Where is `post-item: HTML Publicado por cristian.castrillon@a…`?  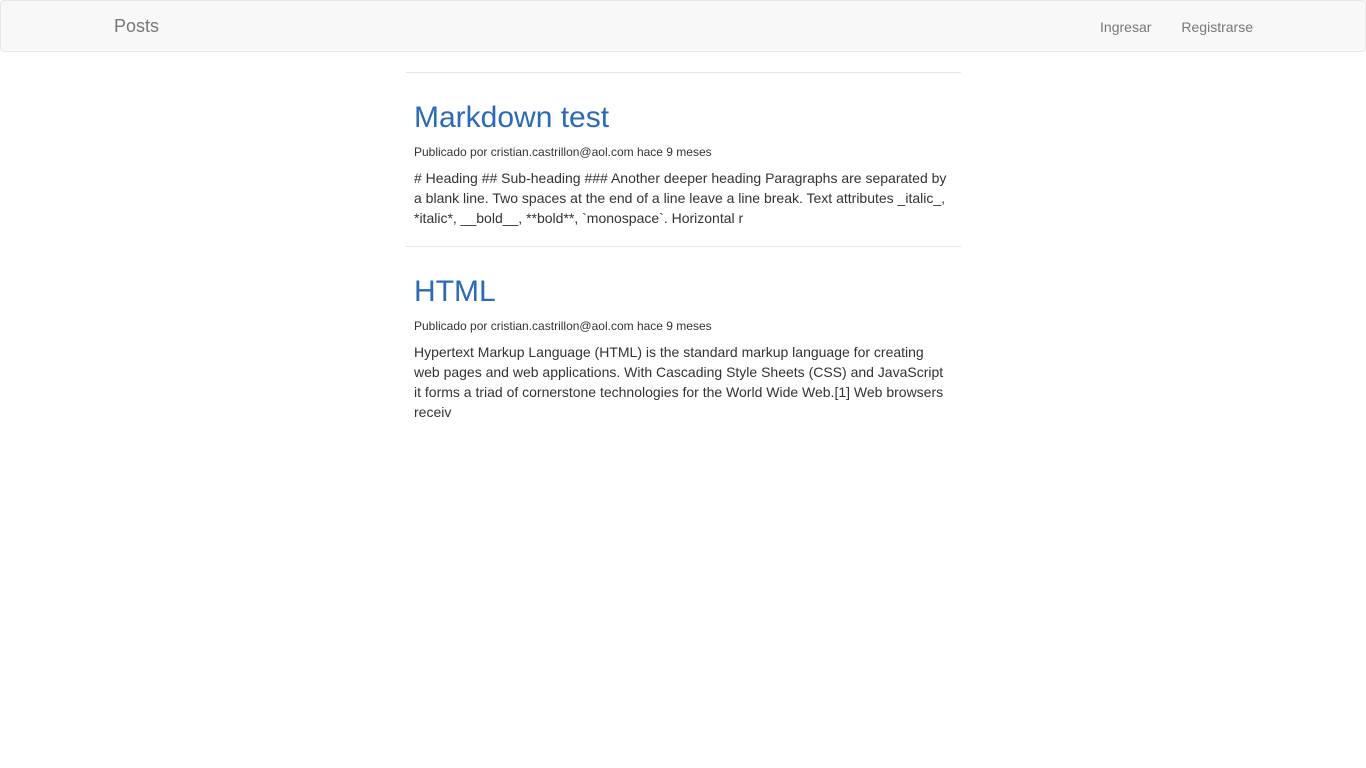
post-item: HTML Publicado por cristian.castrillon@a… is located at coordinates (683, 334).